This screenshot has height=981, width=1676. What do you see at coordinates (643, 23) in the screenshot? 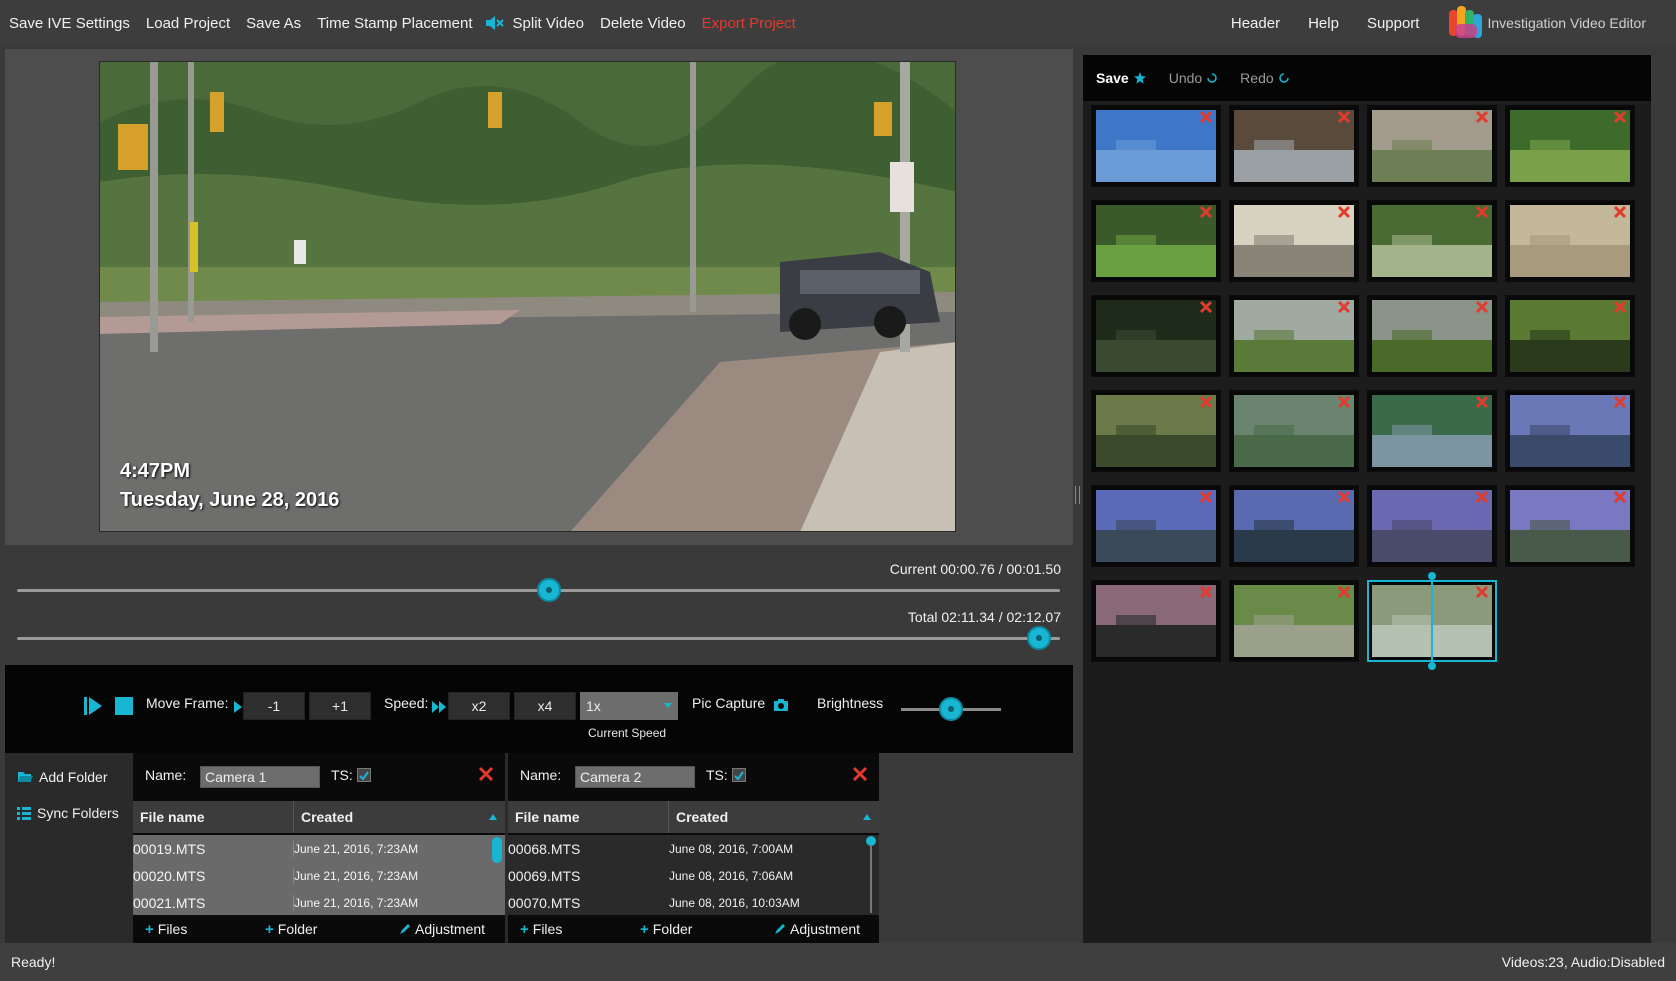
I see `menu-delete-video: Delete Video` at bounding box center [643, 23].